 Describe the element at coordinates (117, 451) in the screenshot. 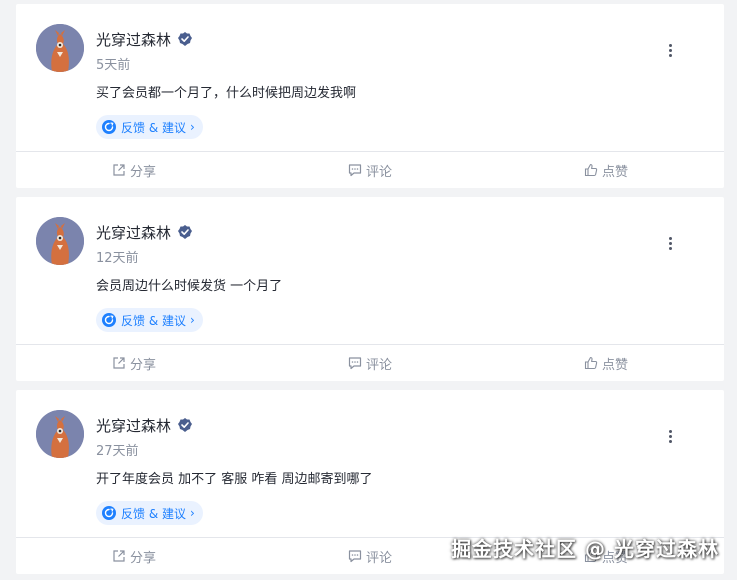

I see `post-time: 27天前` at that location.